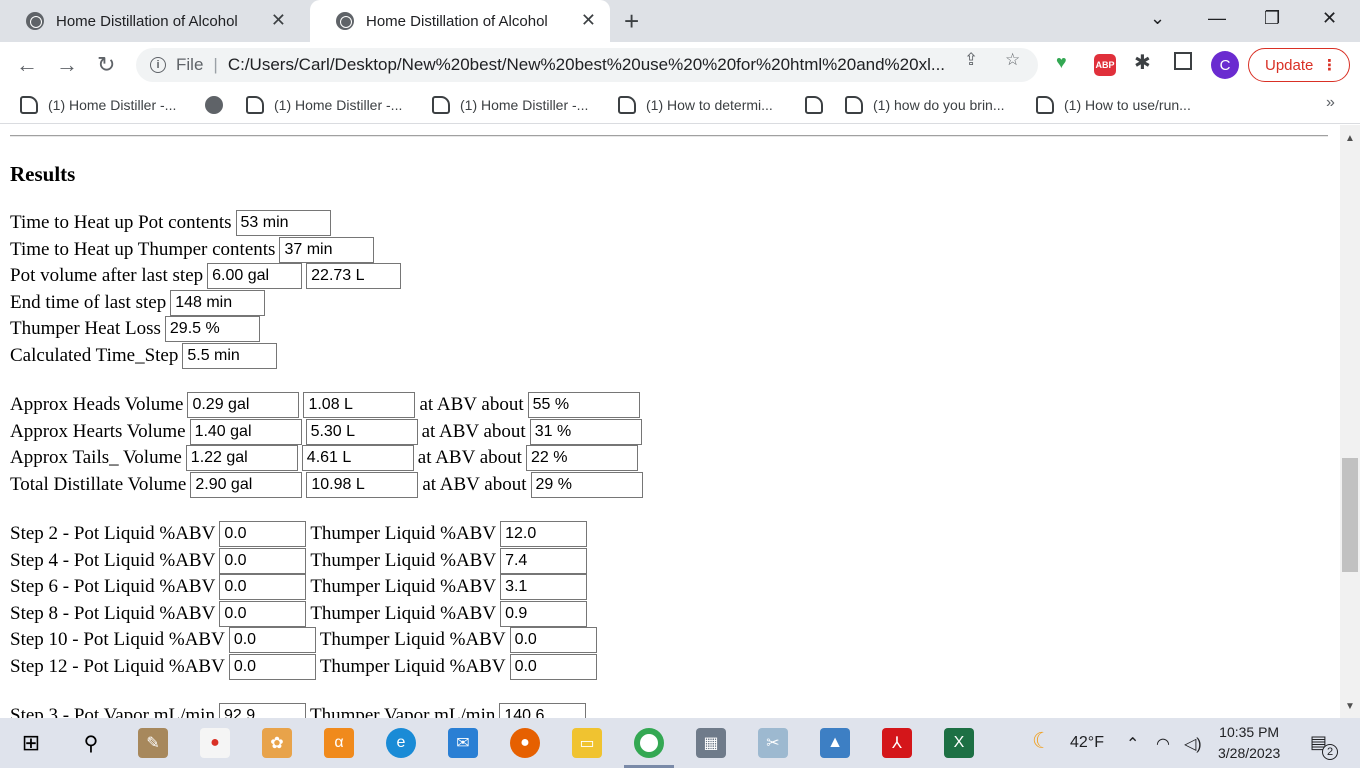  I want to click on abv-field: 31 %, so click(585, 432).